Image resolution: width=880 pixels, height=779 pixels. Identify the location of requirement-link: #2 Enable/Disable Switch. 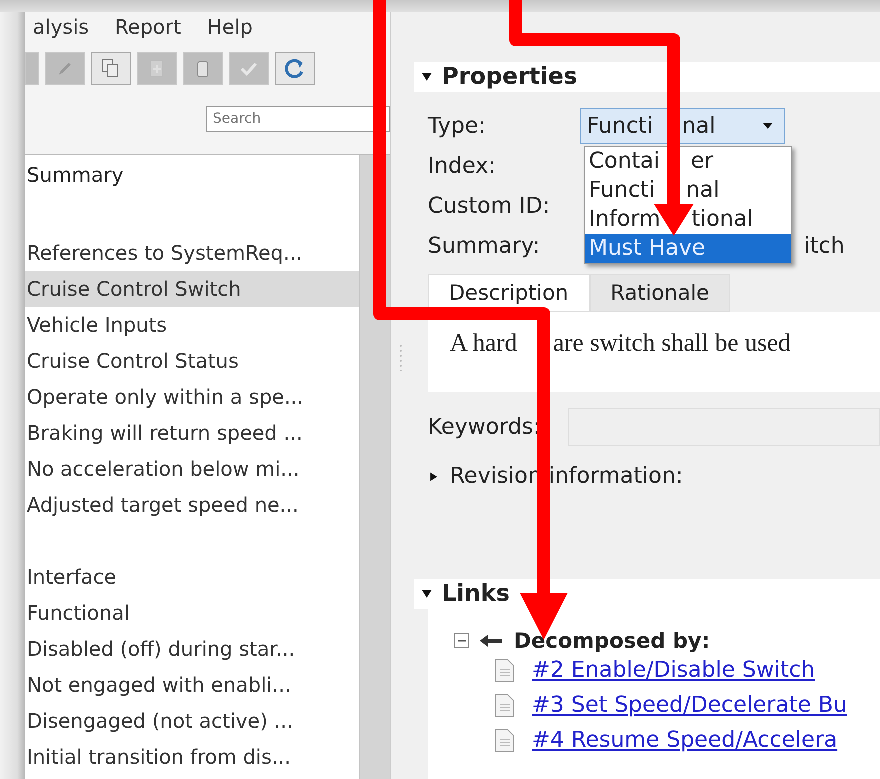
(674, 670).